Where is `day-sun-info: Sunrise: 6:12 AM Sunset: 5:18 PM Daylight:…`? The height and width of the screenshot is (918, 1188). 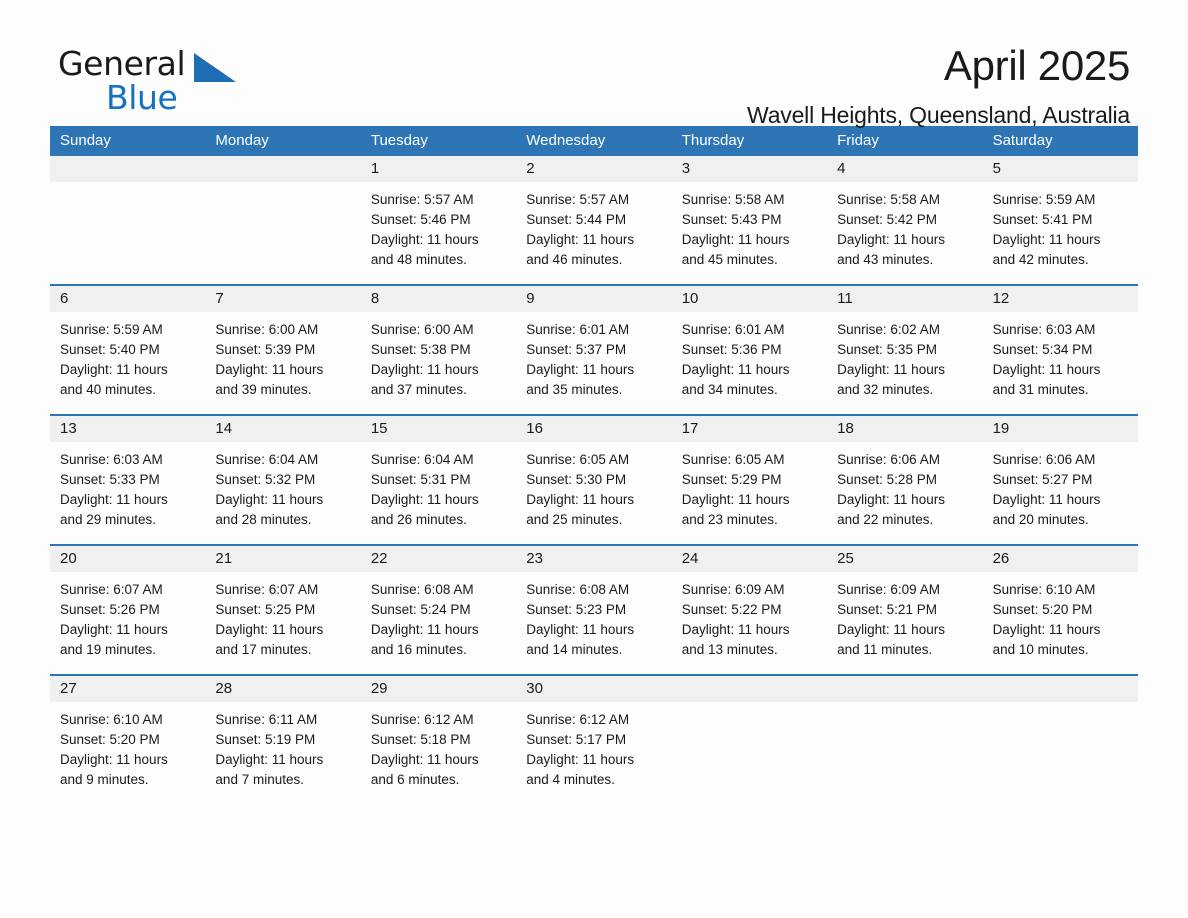 day-sun-info: Sunrise: 6:12 AM Sunset: 5:18 PM Daylight:… is located at coordinates (438, 746).